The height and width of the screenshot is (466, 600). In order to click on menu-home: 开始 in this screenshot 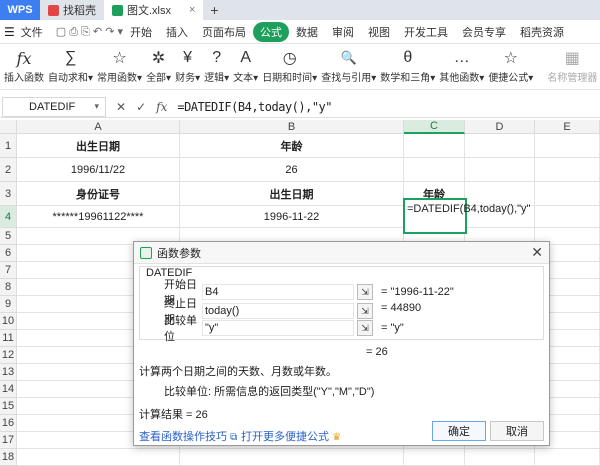, I will do `click(141, 32)`.